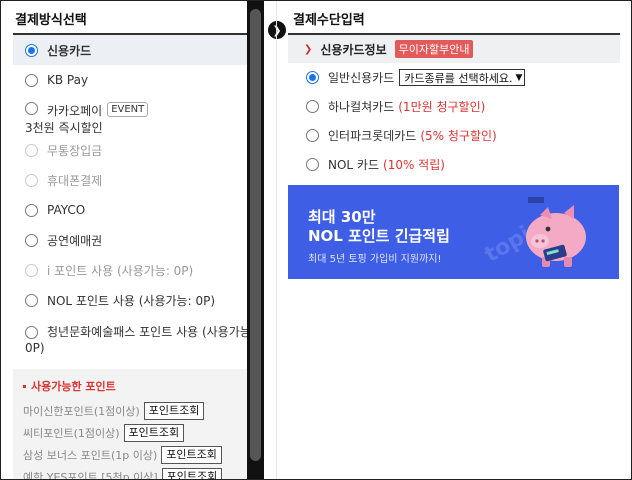  I want to click on option-label: i 포인트 사용 (사용가능: 0P), so click(120, 270).